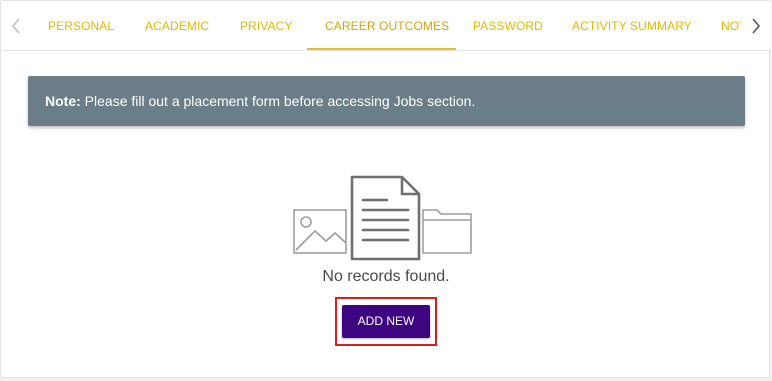 Image resolution: width=772 pixels, height=381 pixels. I want to click on tab-academic: ACADEMIC, so click(177, 25).